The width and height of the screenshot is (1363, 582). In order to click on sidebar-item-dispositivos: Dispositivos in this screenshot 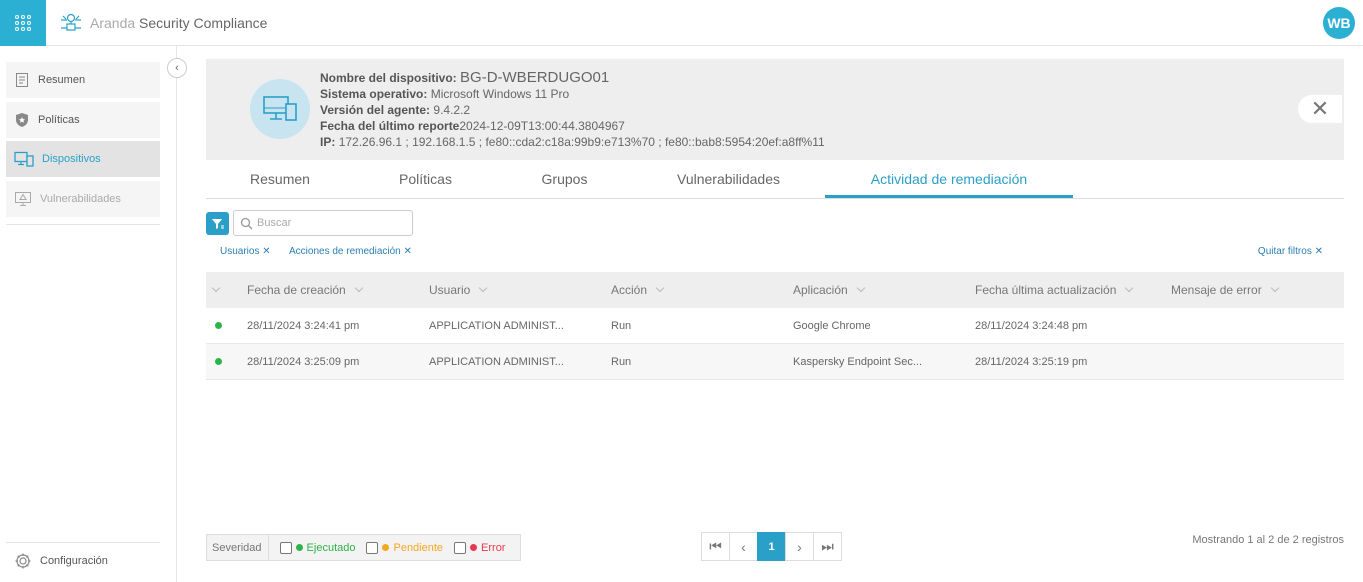, I will do `click(83, 159)`.